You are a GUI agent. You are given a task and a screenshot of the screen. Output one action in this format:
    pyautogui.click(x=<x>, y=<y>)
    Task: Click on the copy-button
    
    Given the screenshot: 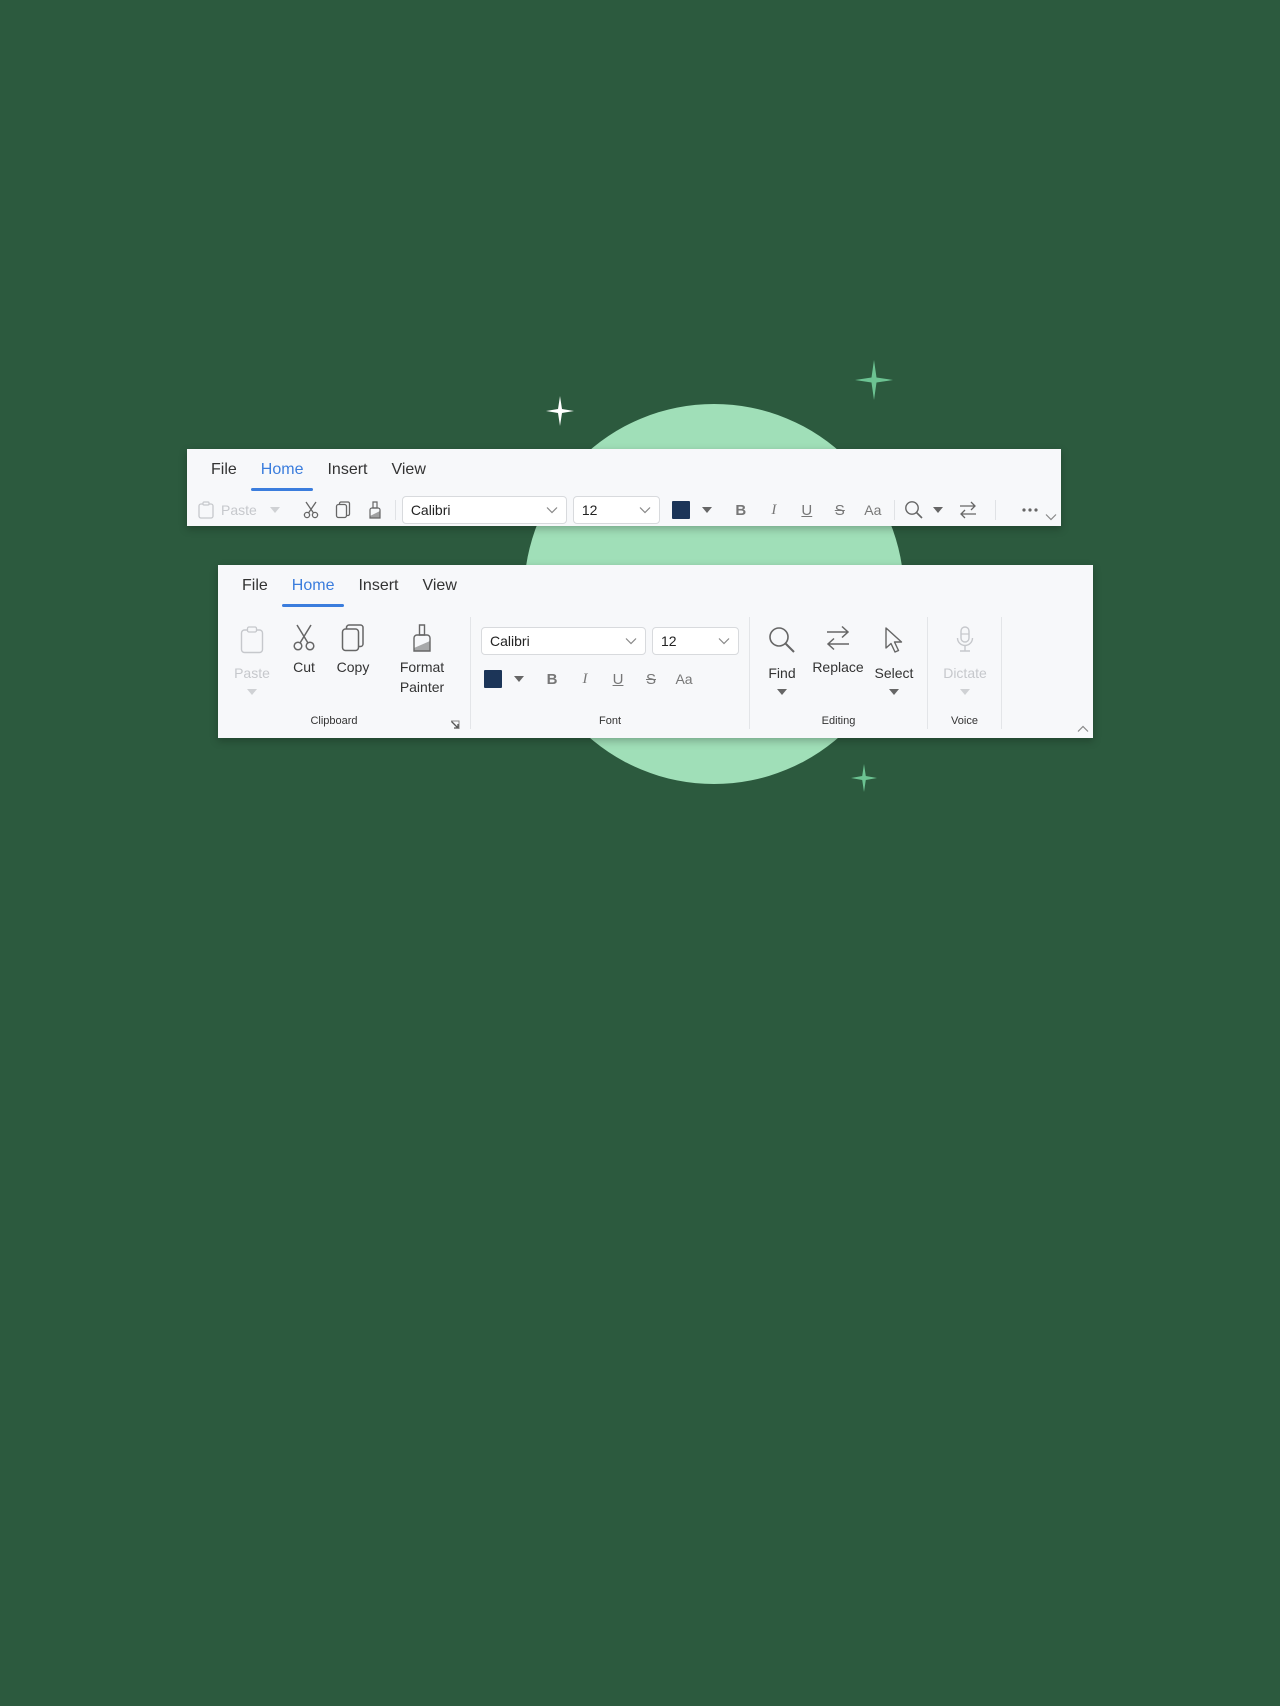 What is the action you would take?
    pyautogui.click(x=343, y=510)
    